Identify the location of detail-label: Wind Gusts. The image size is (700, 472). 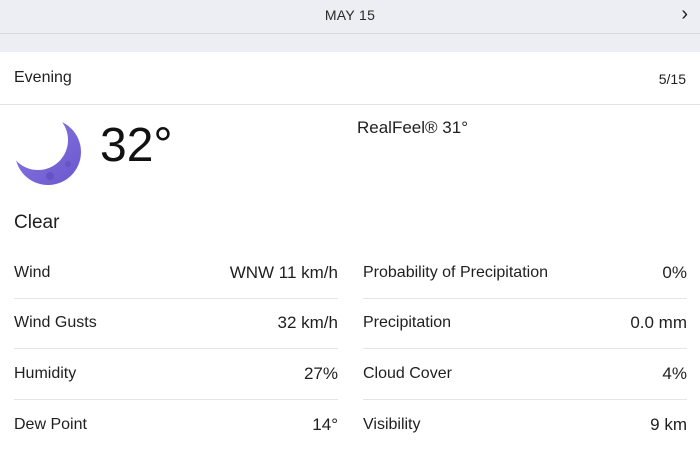
(55, 323).